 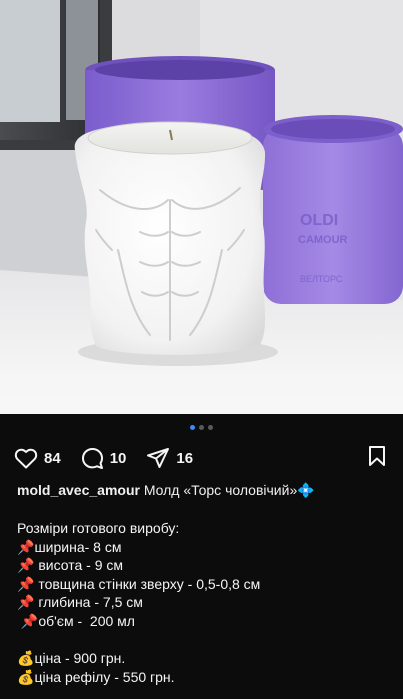 I want to click on svg-text: ВЕЛТОРС, so click(x=321, y=279).